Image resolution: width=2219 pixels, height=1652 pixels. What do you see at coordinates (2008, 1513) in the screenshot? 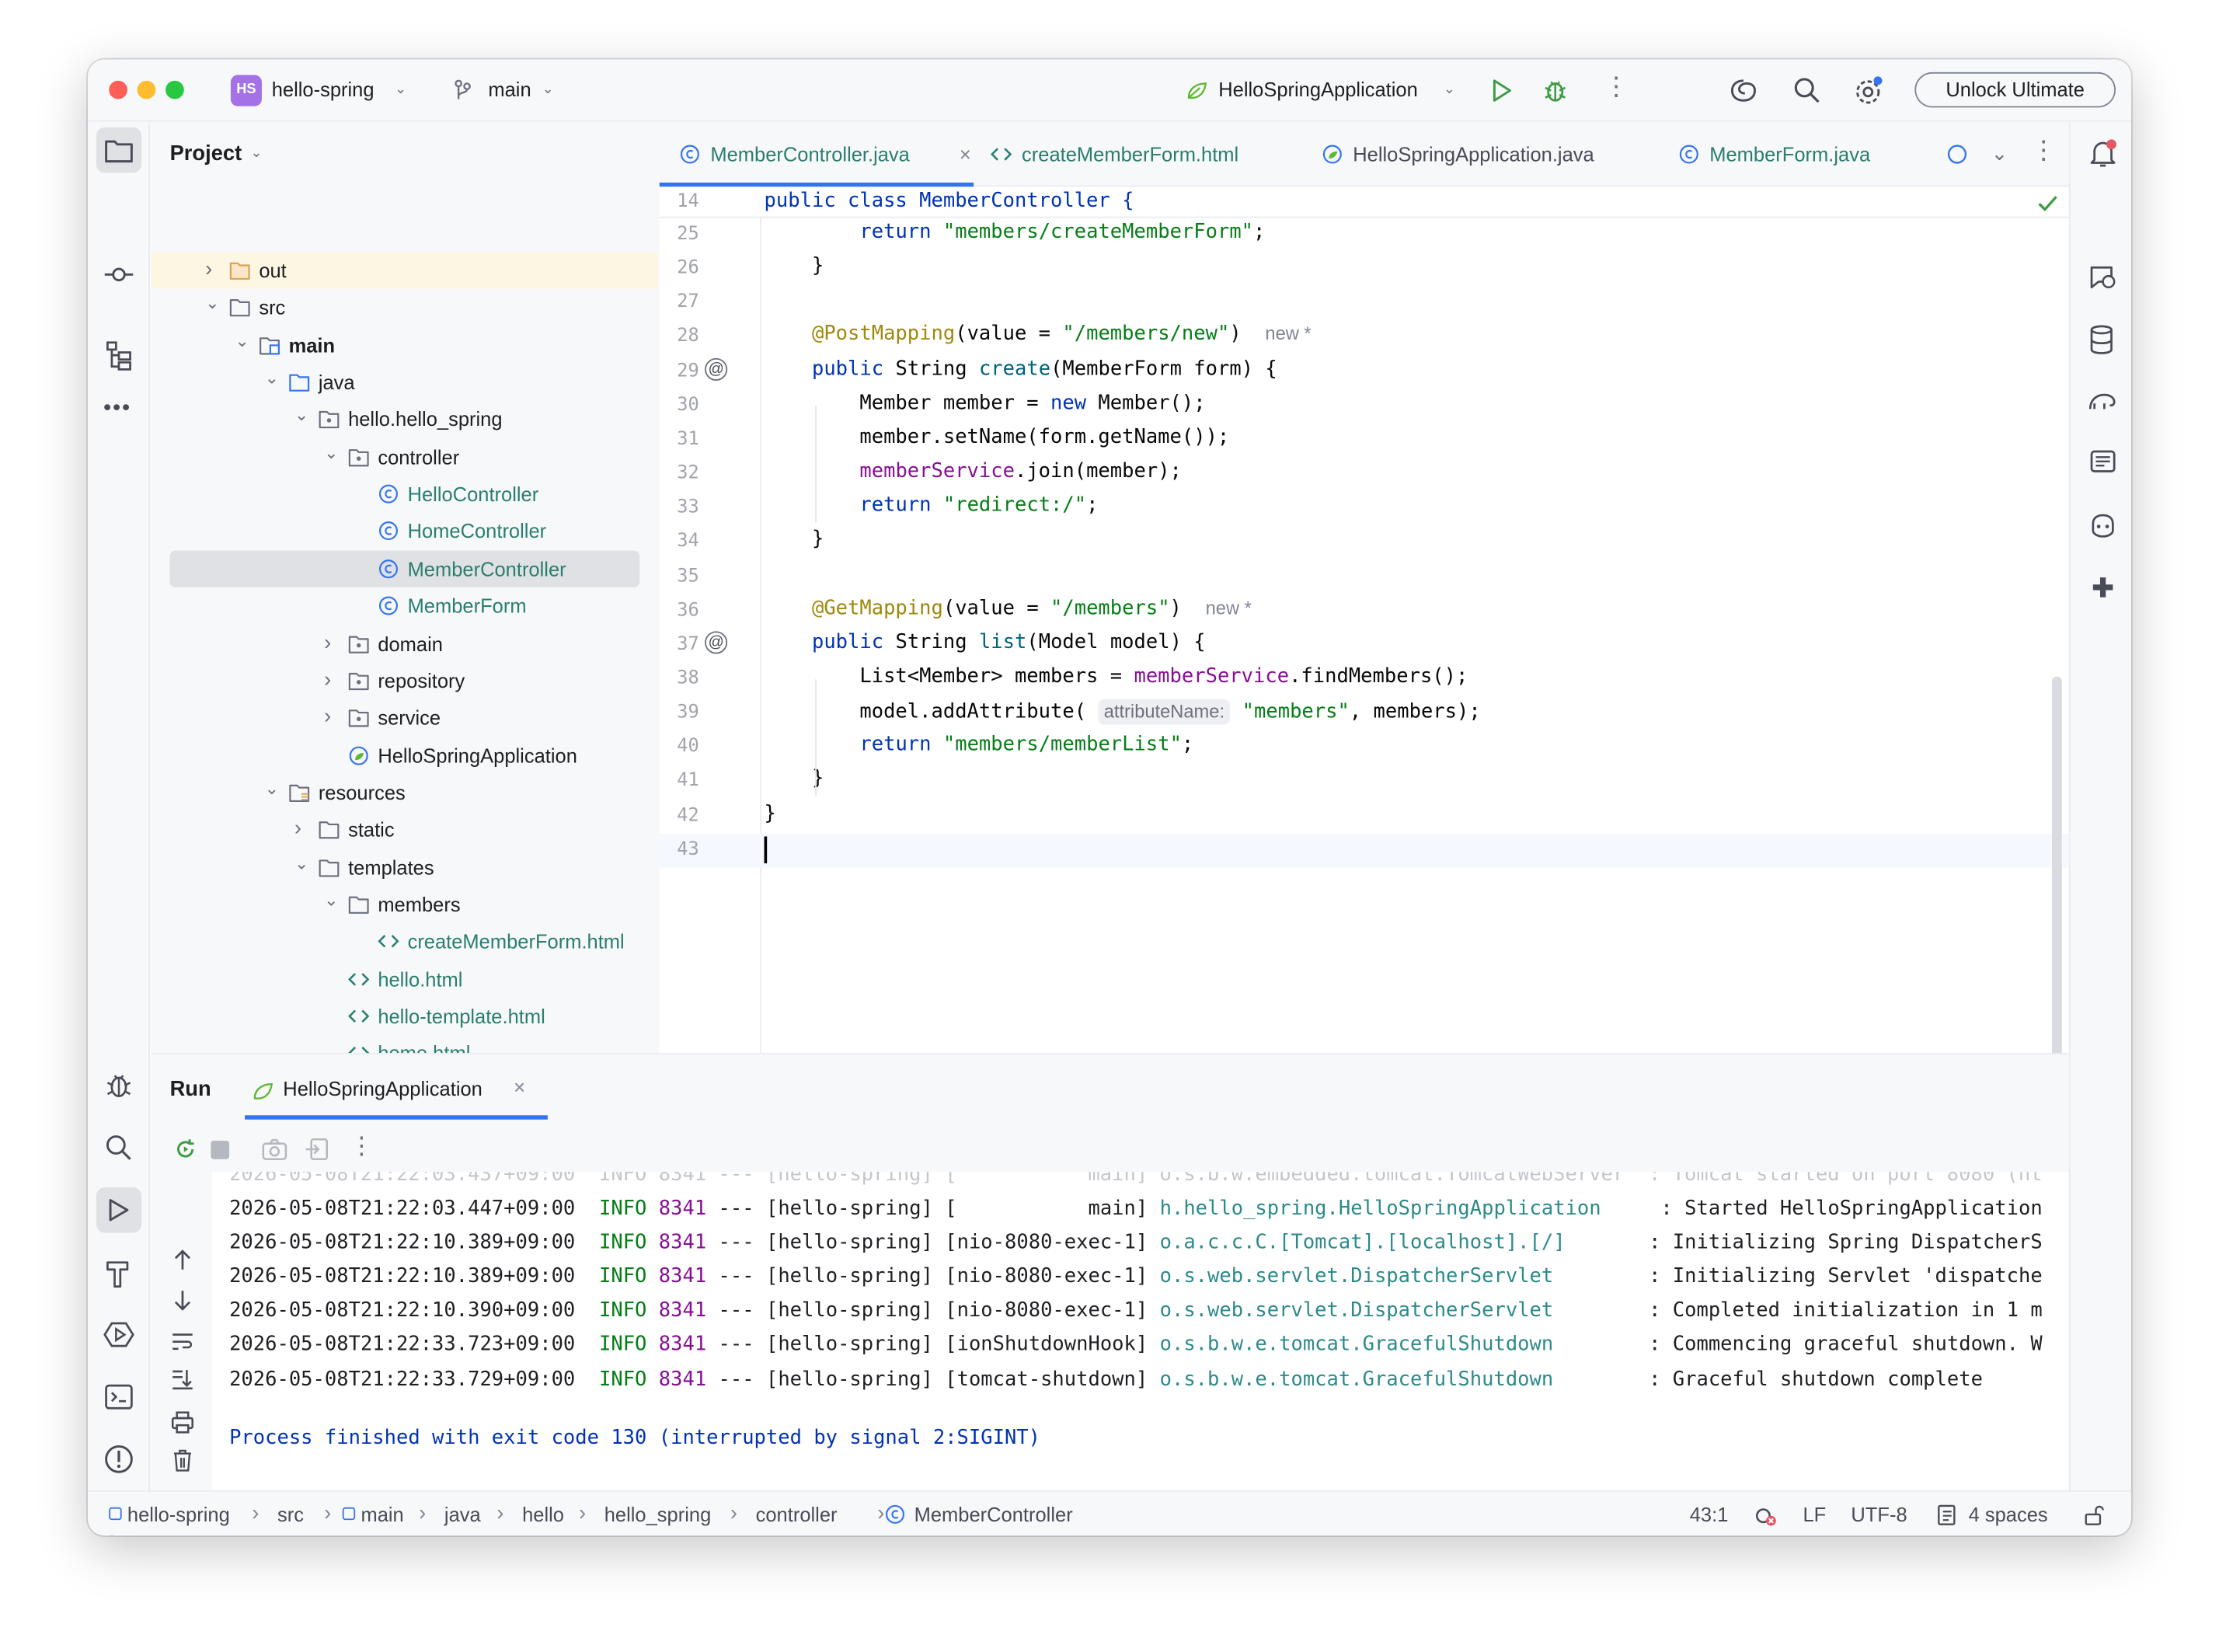
I see `indent-setting: 4 spaces` at bounding box center [2008, 1513].